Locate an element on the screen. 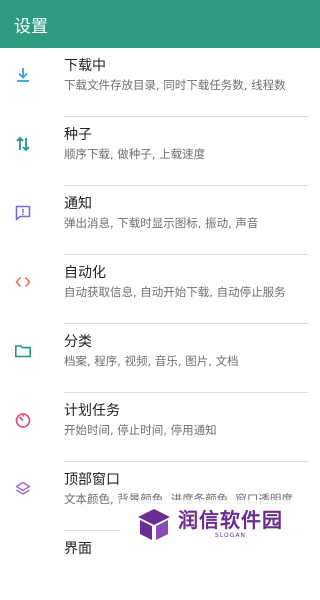 This screenshot has width=320, height=600. watermark-logo-icon is located at coordinates (154, 524).